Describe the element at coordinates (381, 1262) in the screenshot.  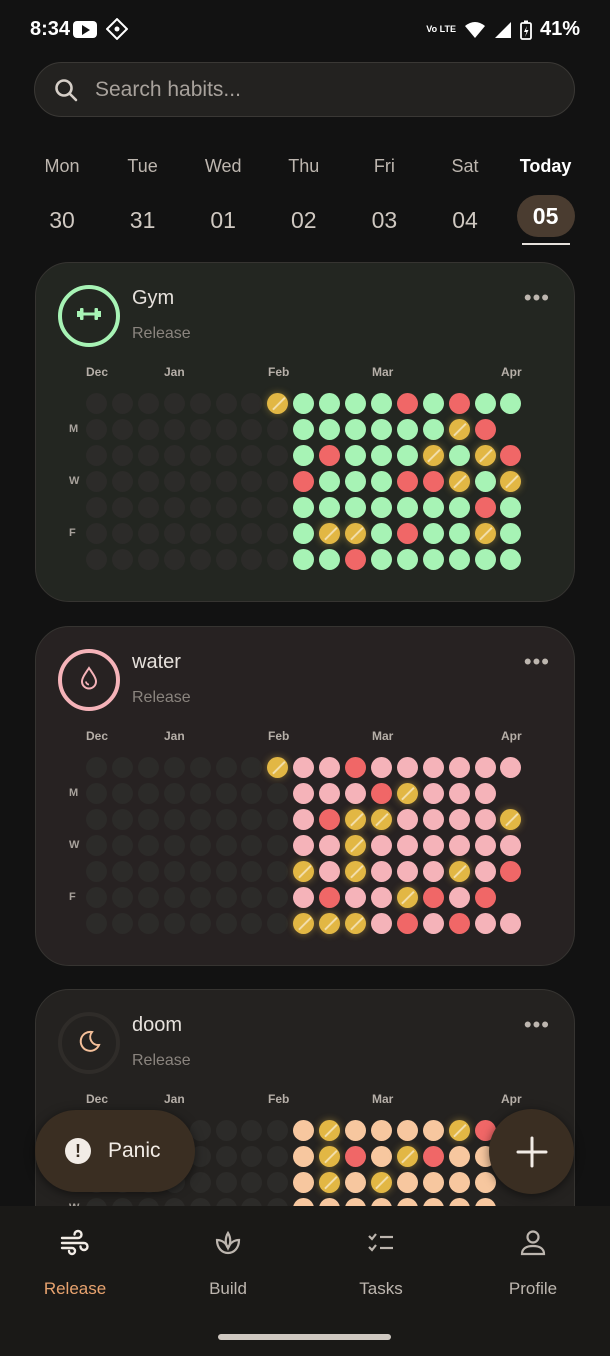
I see `nav-tasks: Tasks` at that location.